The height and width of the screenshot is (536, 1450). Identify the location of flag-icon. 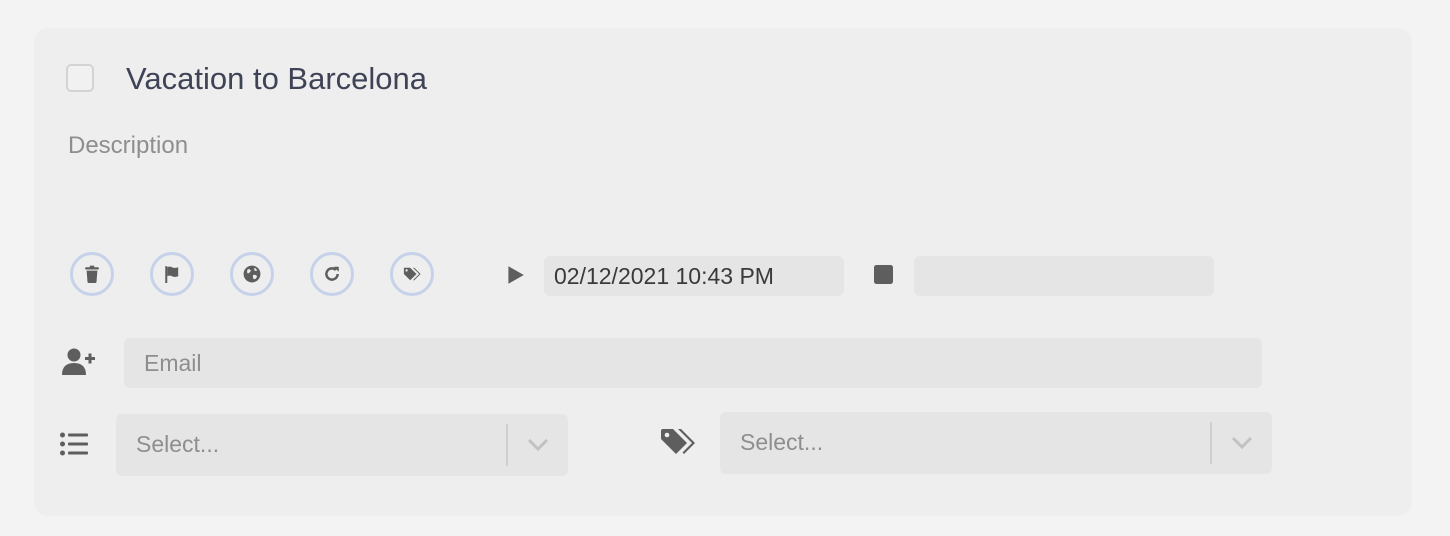
(172, 274).